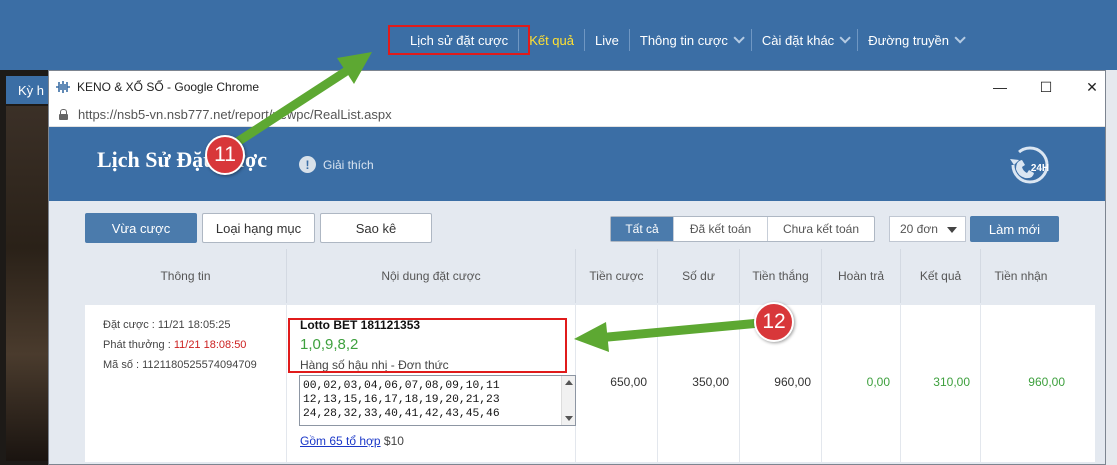 This screenshot has height=465, width=1117. Describe the element at coordinates (628, 382) in the screenshot. I see `stake-value: 650,00` at that location.